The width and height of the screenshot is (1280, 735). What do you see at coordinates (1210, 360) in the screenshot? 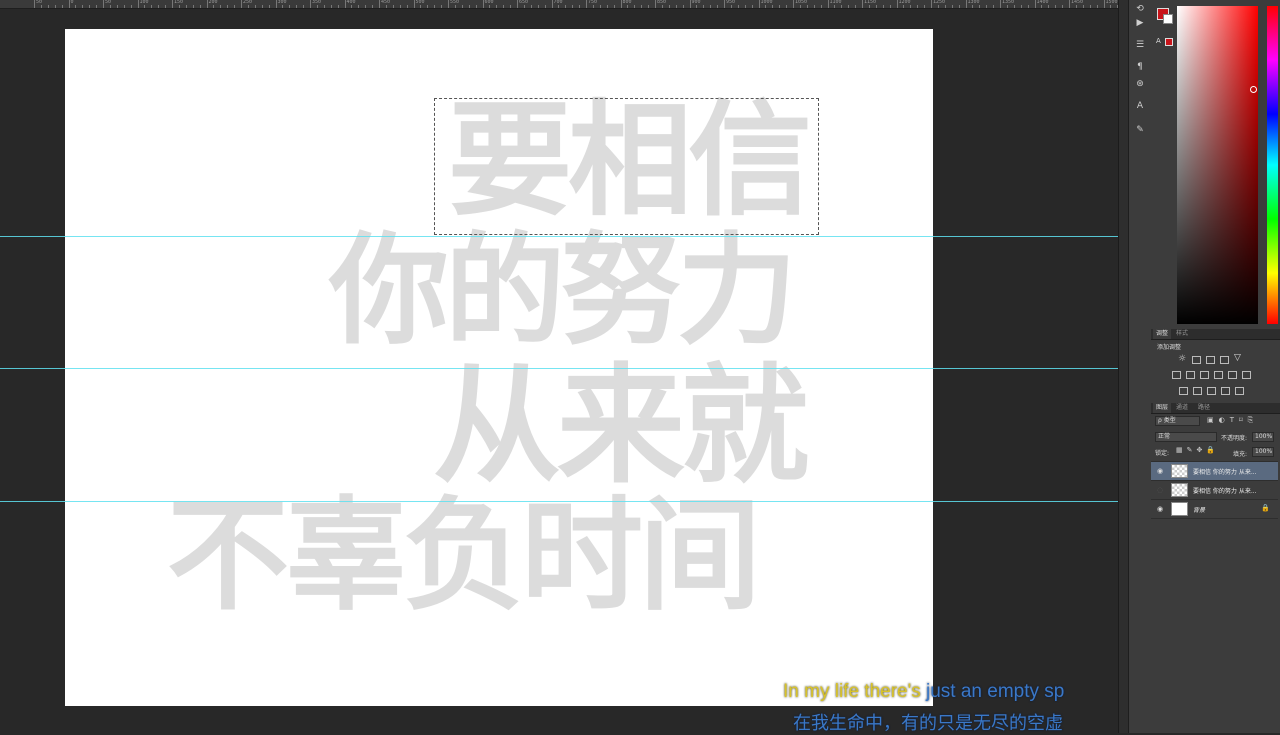
I see `curves-icon` at bounding box center [1210, 360].